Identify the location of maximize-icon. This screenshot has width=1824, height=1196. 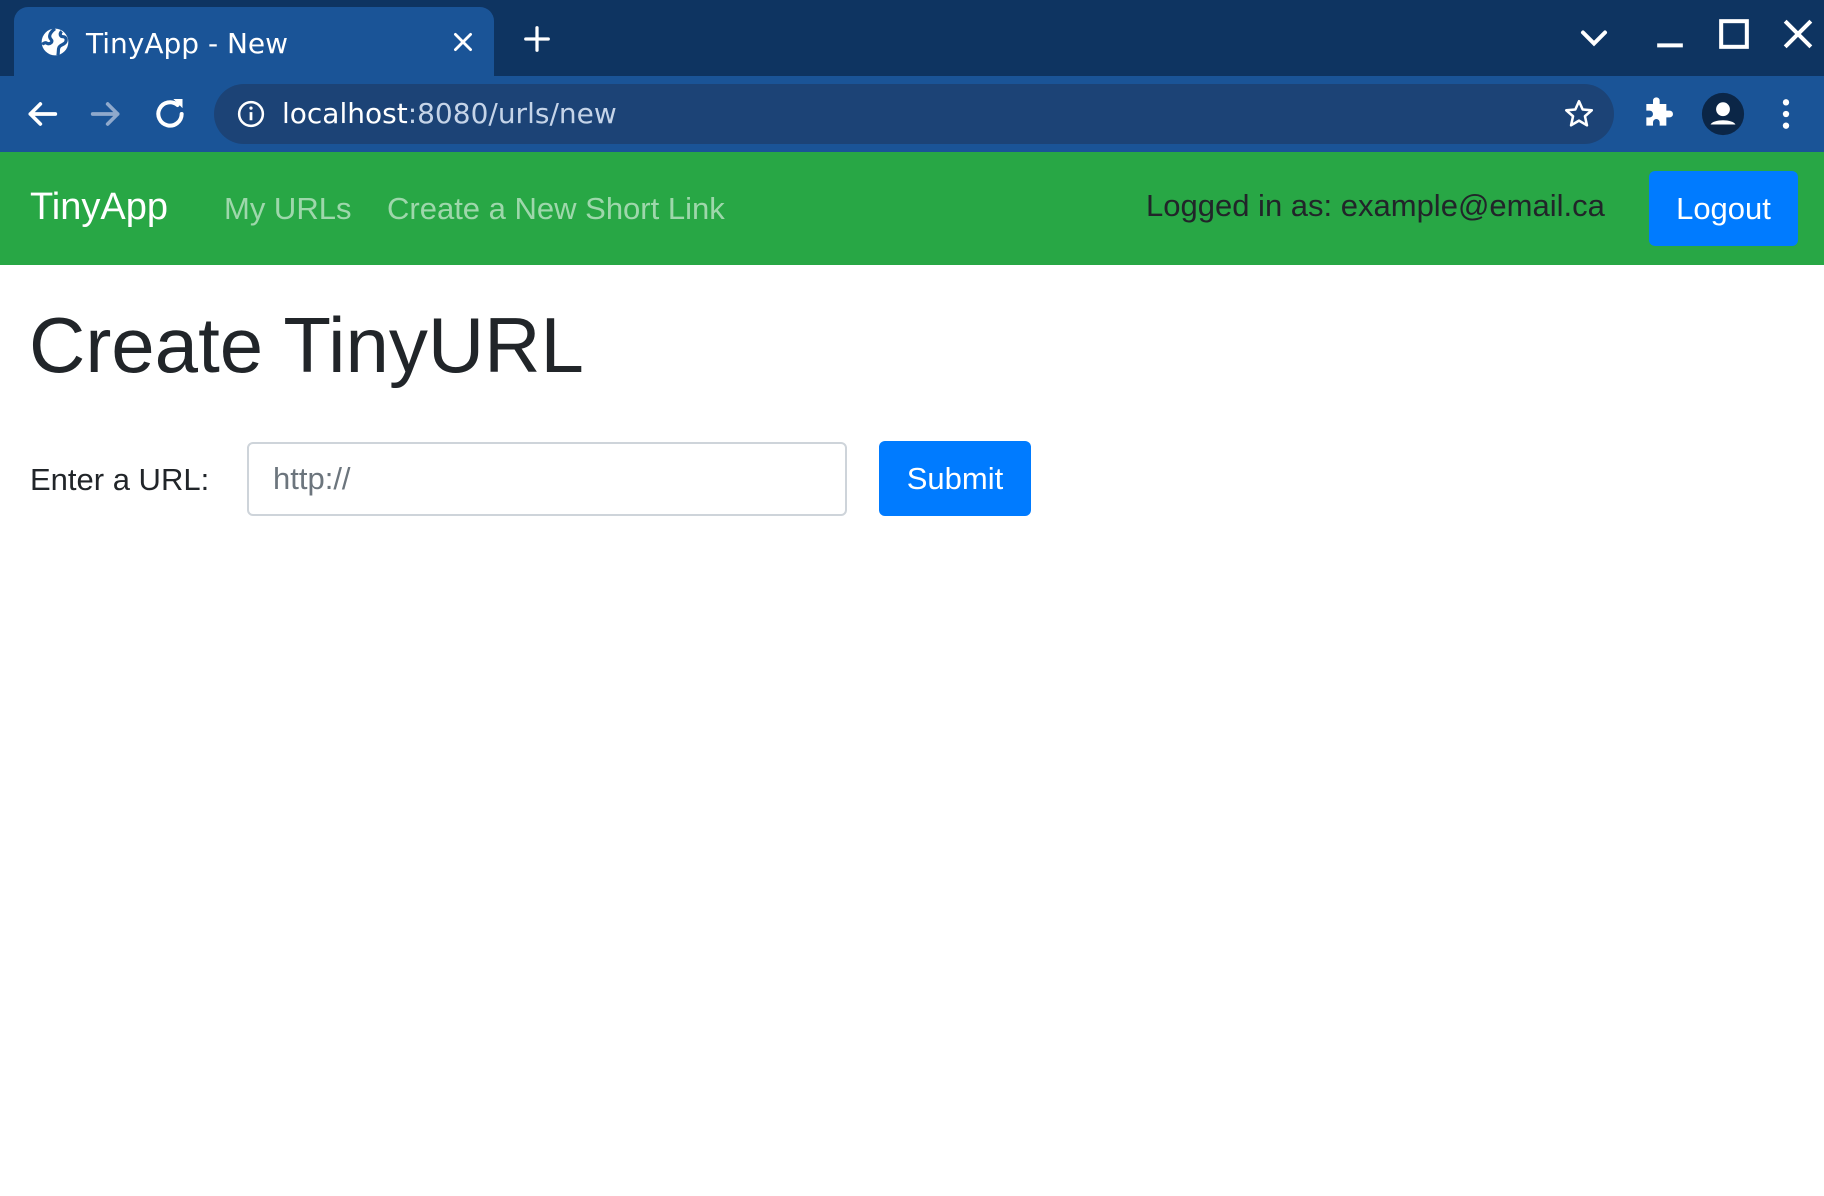
(1734, 34).